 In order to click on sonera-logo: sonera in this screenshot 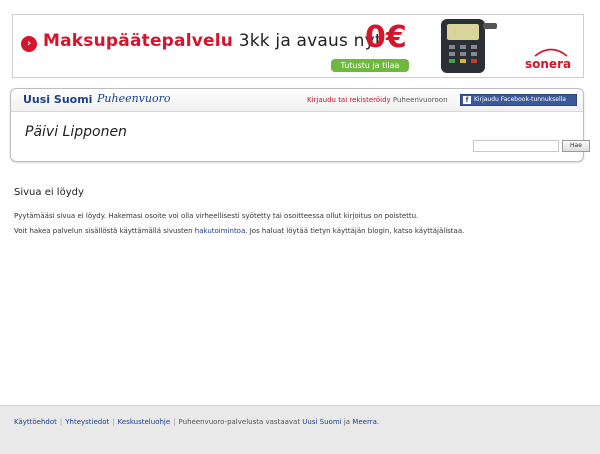, I will do `click(551, 59)`.